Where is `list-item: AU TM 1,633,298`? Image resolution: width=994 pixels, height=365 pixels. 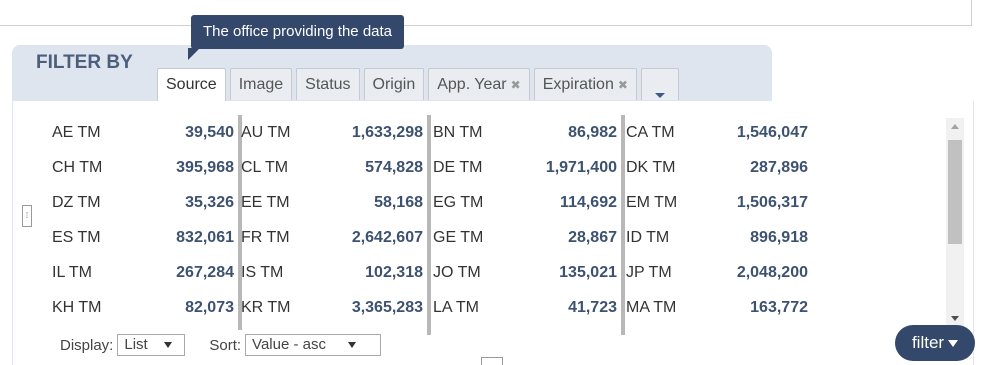
list-item: AU TM 1,633,298 is located at coordinates (334, 132).